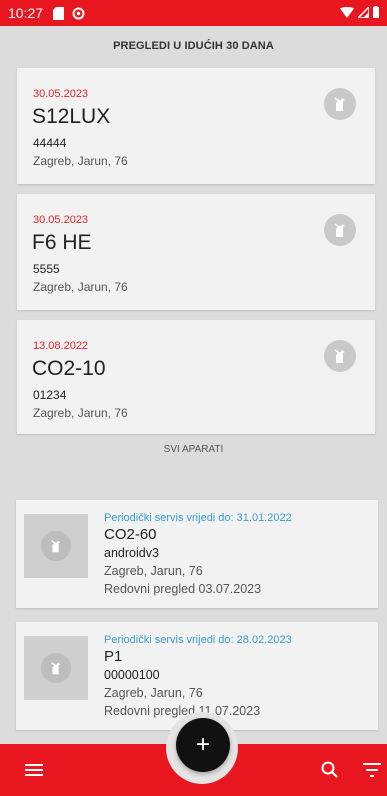 The height and width of the screenshot is (796, 387). What do you see at coordinates (196, 252) in the screenshot?
I see `upcoming-card: 30.05.2023 F6 HE 5555 Zagreb, Jarun, 76` at bounding box center [196, 252].